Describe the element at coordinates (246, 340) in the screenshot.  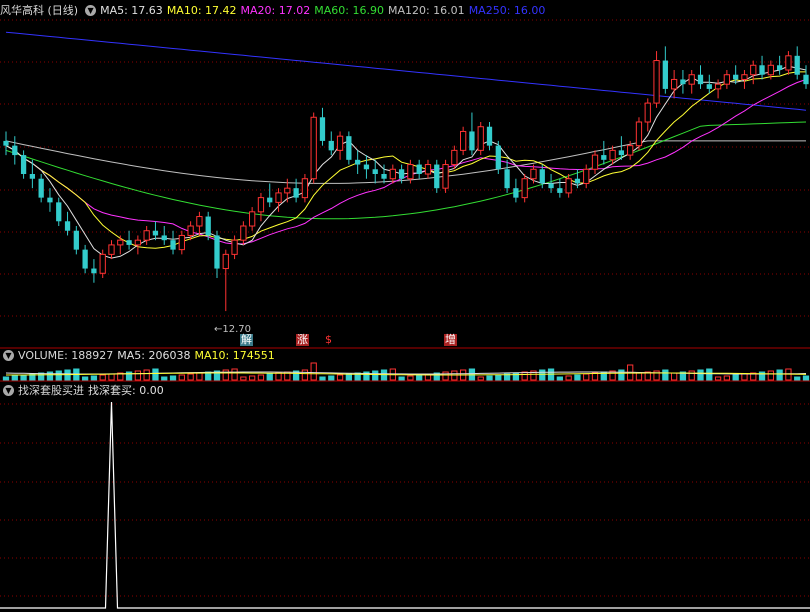
I see `marker-jie: 解` at that location.